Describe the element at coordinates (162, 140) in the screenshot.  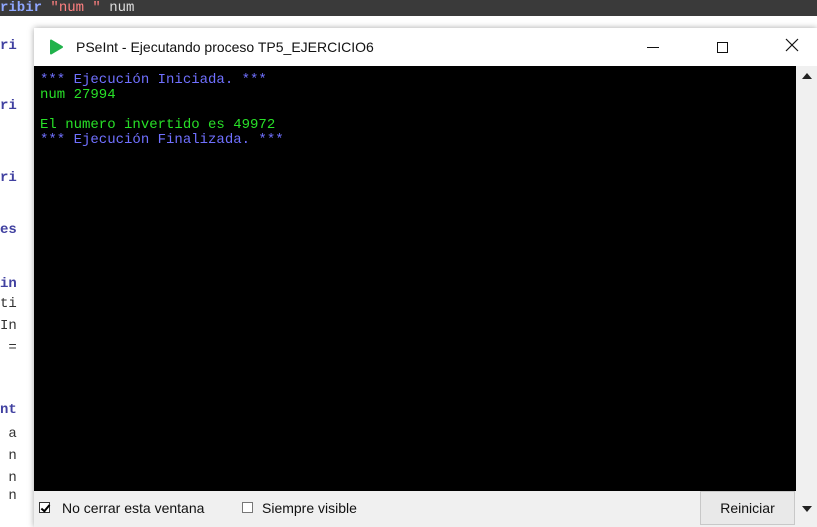
I see `console-line: *** Ejecución Finalizada. ***` at that location.